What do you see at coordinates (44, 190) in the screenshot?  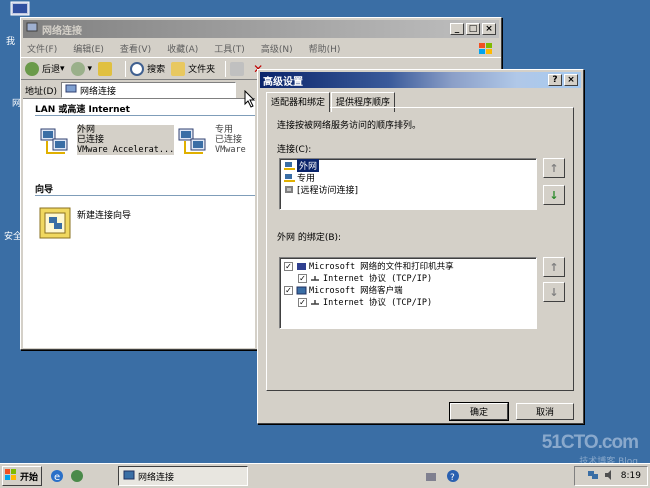 I see `group-header-wizard: 向导` at bounding box center [44, 190].